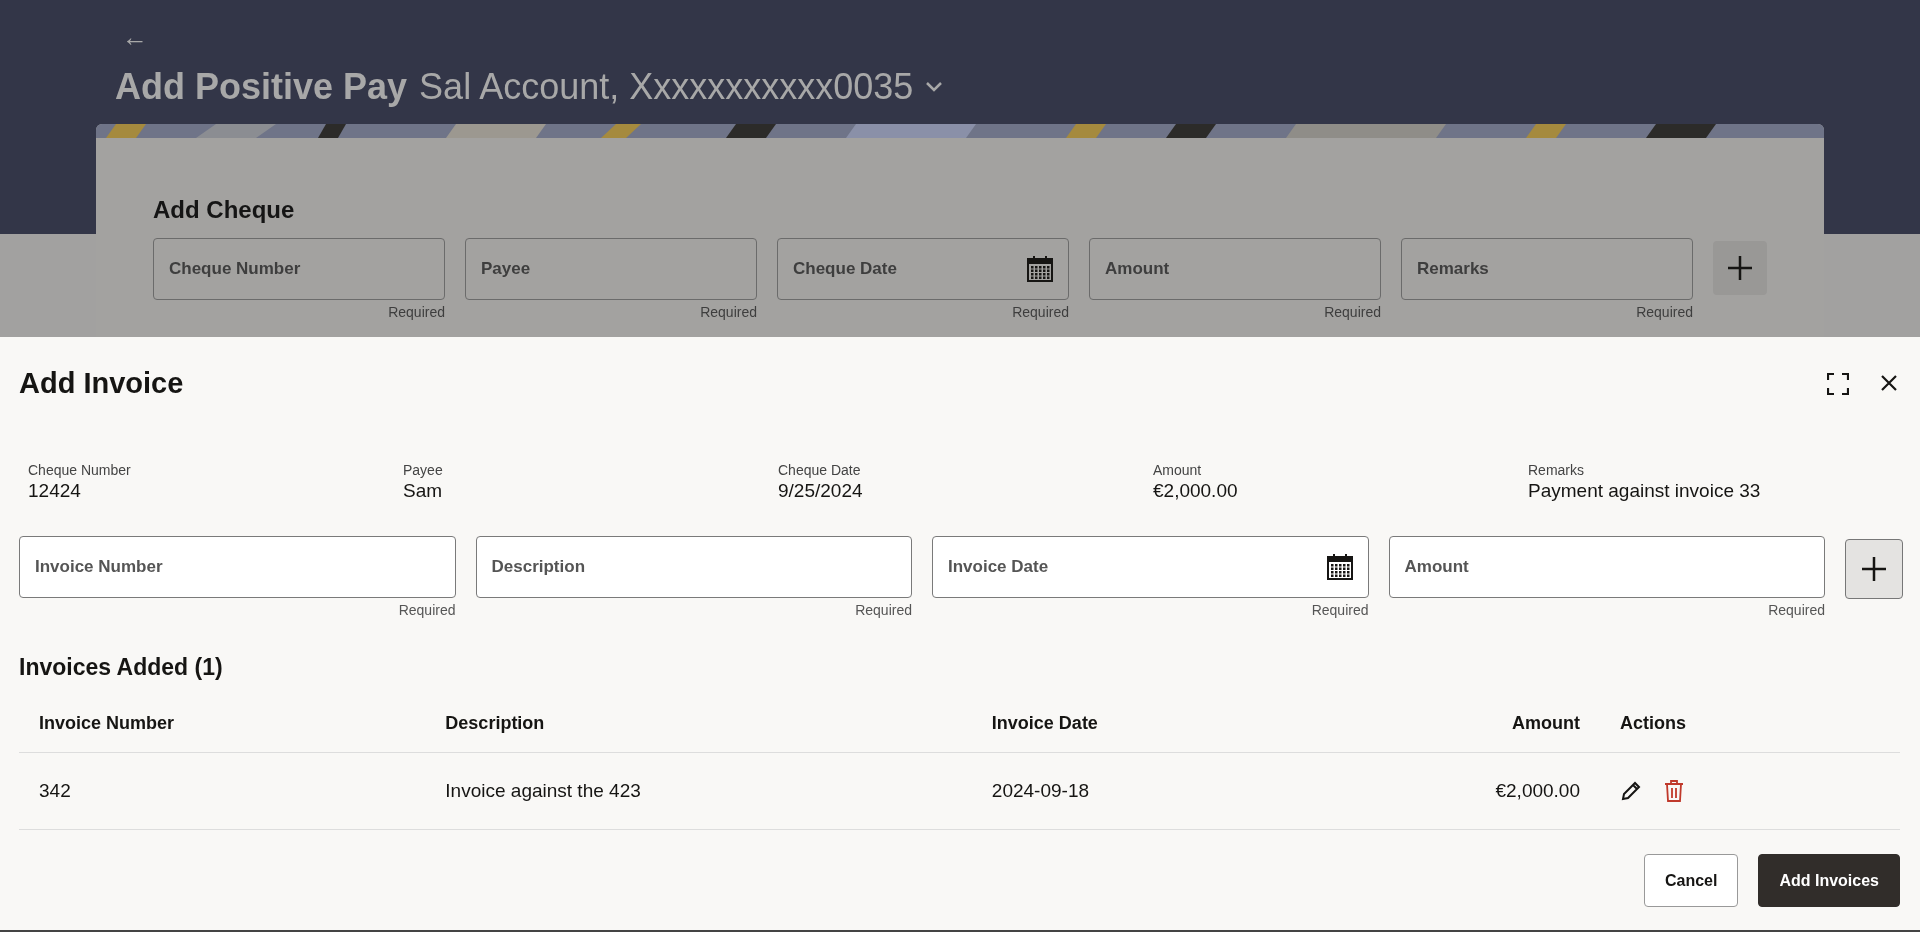 Image resolution: width=1920 pixels, height=932 pixels. I want to click on pencil-icon, so click(1631, 791).